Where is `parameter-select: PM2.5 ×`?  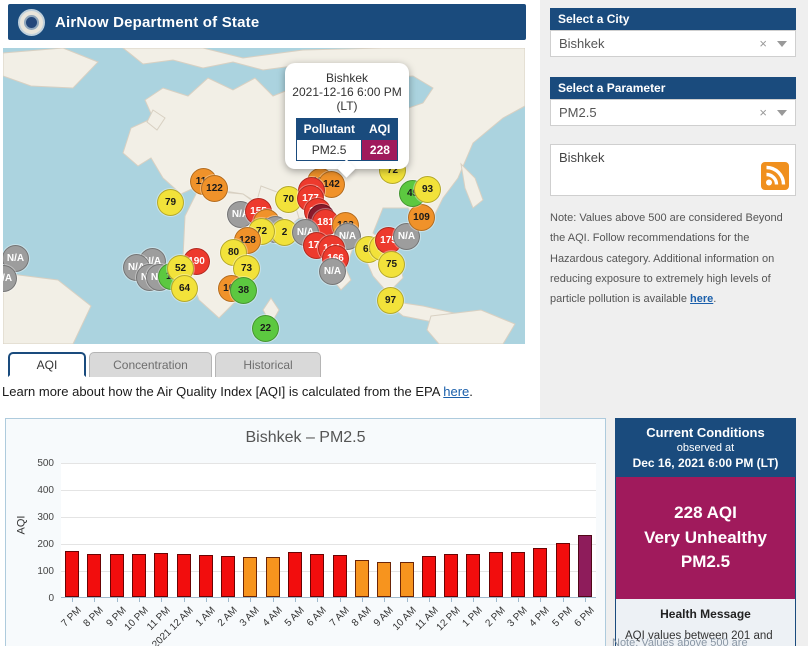
parameter-select: PM2.5 × is located at coordinates (673, 112).